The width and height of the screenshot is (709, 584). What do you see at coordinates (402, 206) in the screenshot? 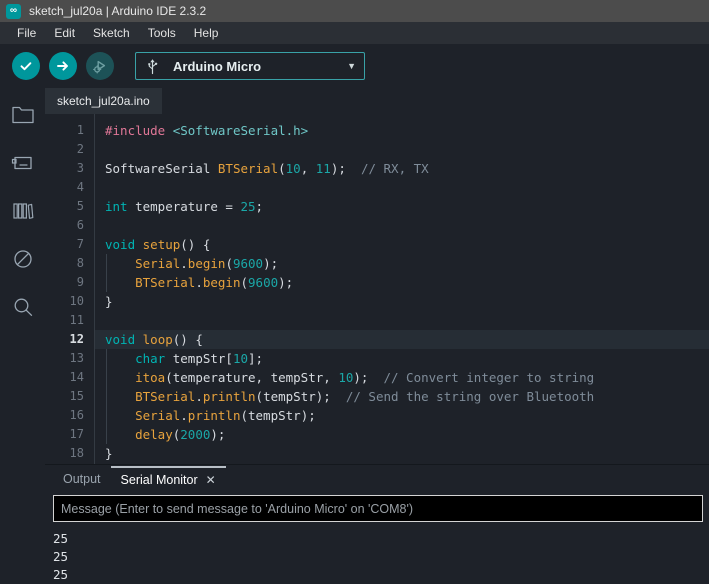
I see `code-line: int temperature = 25;` at bounding box center [402, 206].